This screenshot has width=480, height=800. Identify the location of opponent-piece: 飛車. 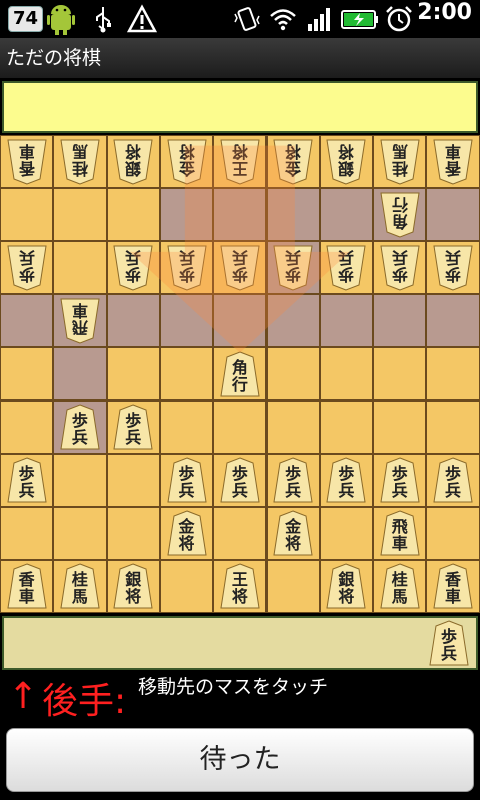
(80, 321).